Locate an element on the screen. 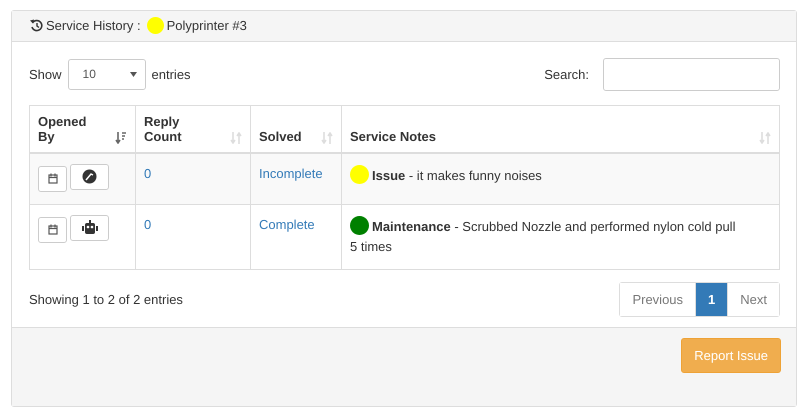 The height and width of the screenshot is (407, 798). next-button: Next is located at coordinates (753, 299).